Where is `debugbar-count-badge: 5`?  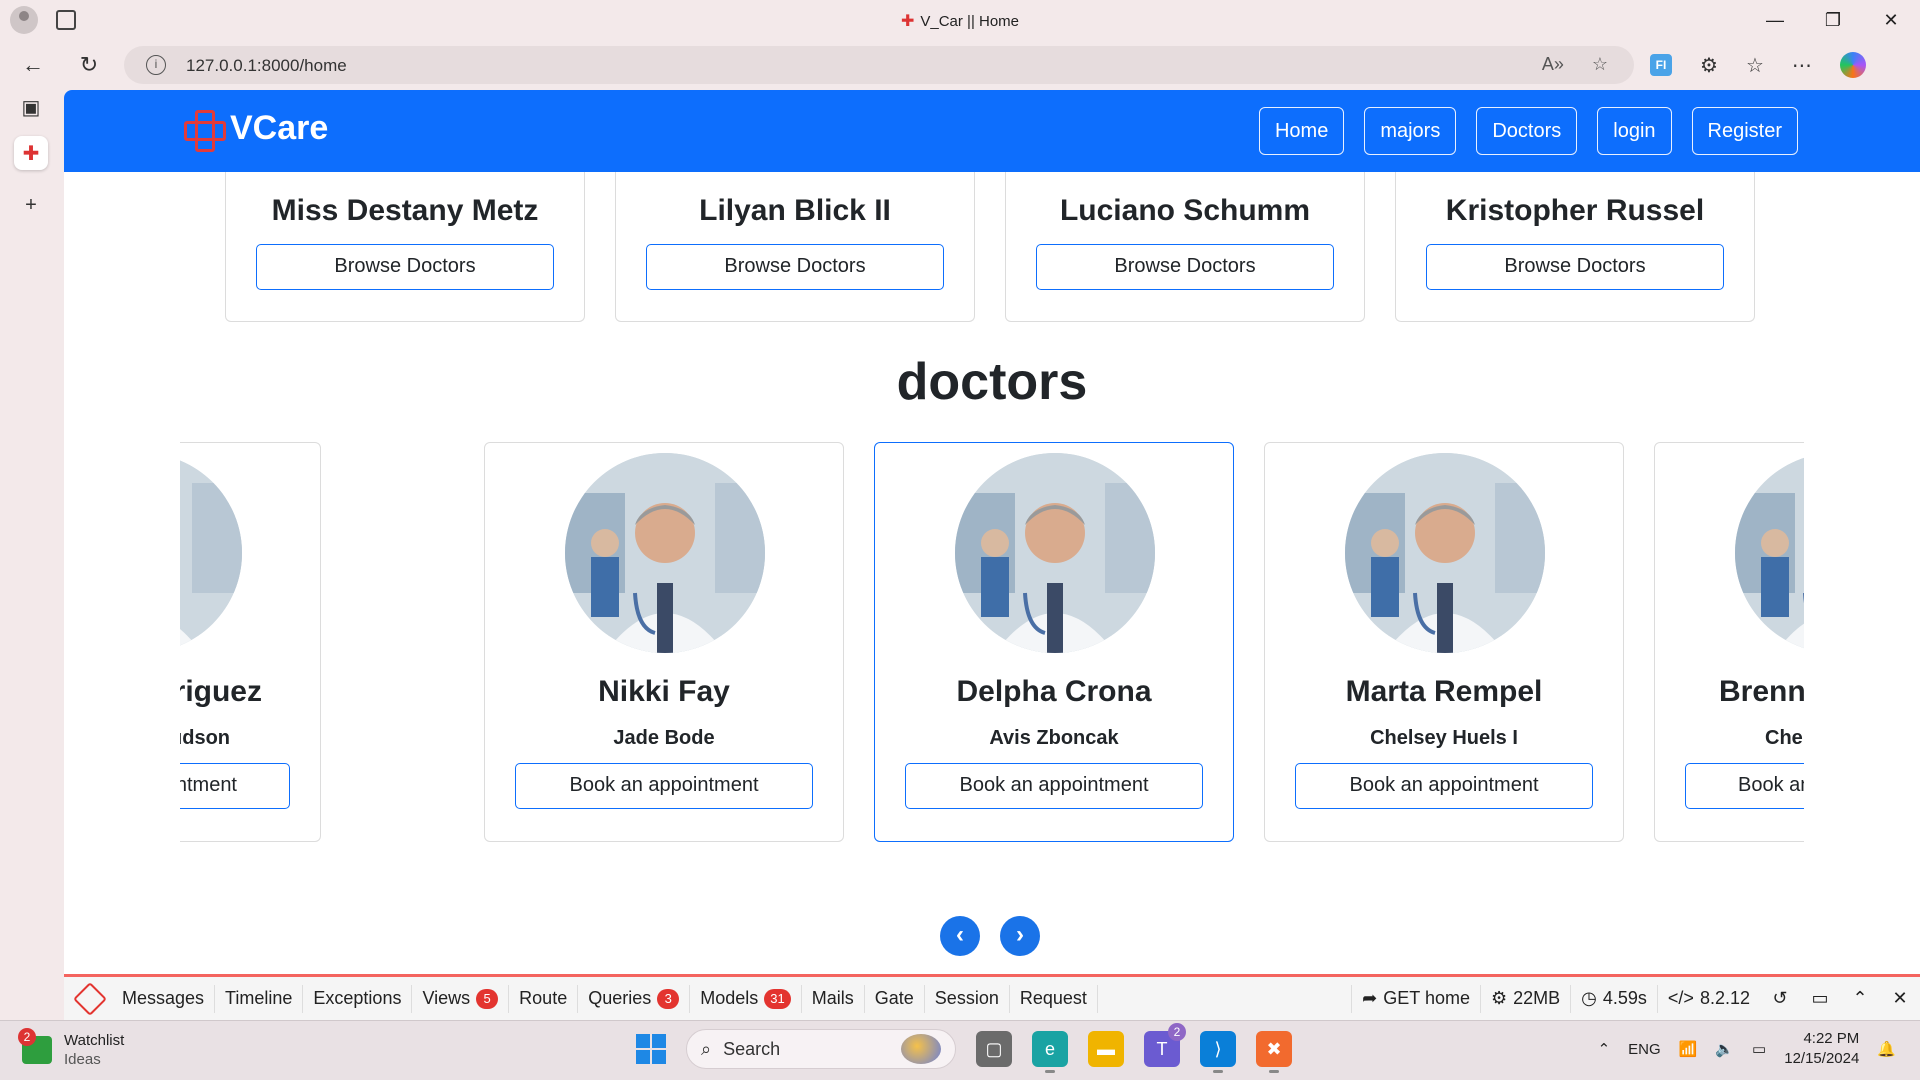
debugbar-count-badge: 5 is located at coordinates (487, 998).